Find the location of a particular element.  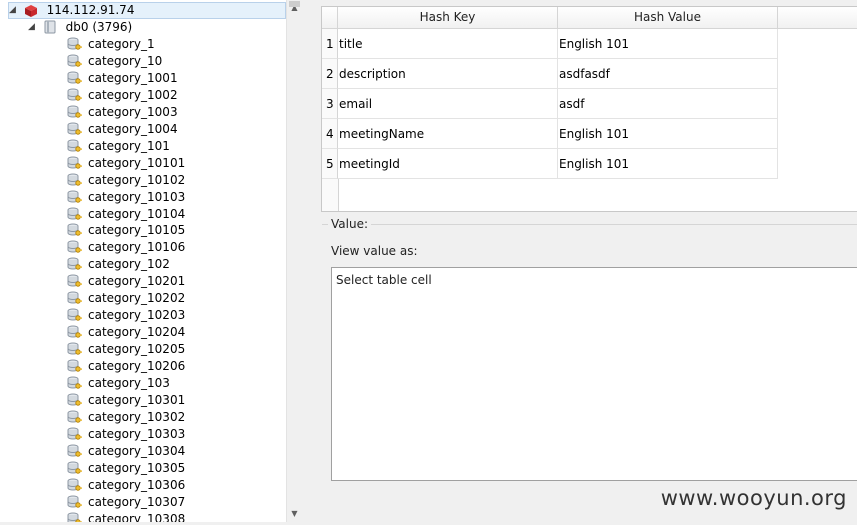

row-number: 3 is located at coordinates (330, 104).